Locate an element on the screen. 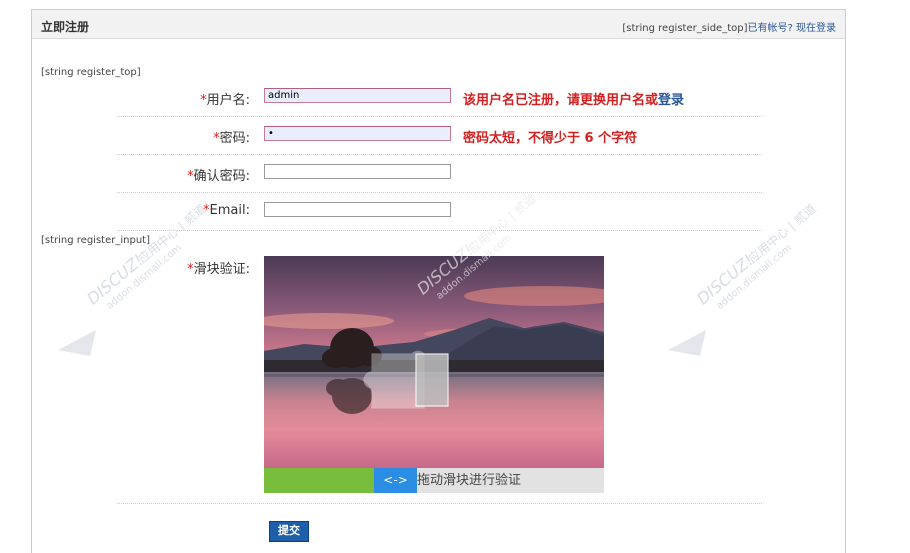  confirm-password-input is located at coordinates (357, 171).